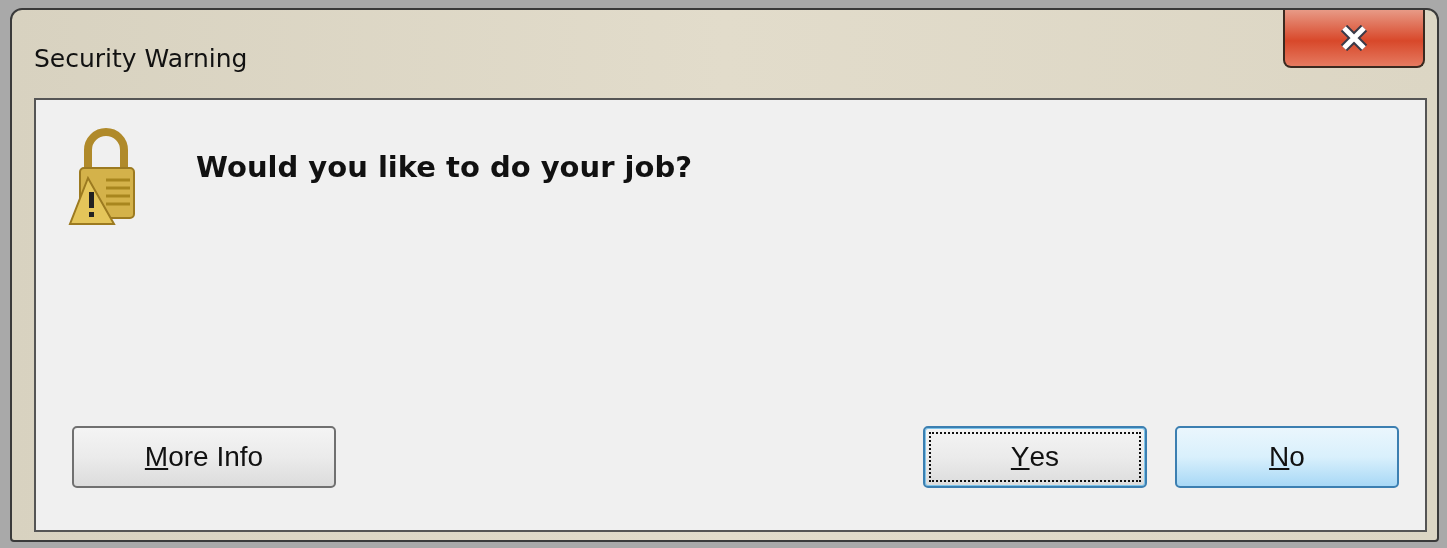 The width and height of the screenshot is (1447, 548). Describe the element at coordinates (141, 58) in the screenshot. I see `window-title: Security Warning` at that location.